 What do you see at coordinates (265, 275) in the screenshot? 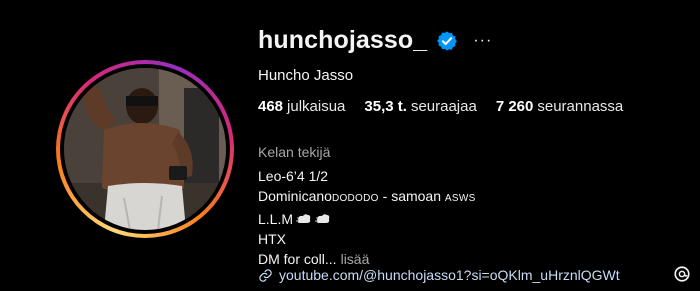
I see `link-icon` at bounding box center [265, 275].